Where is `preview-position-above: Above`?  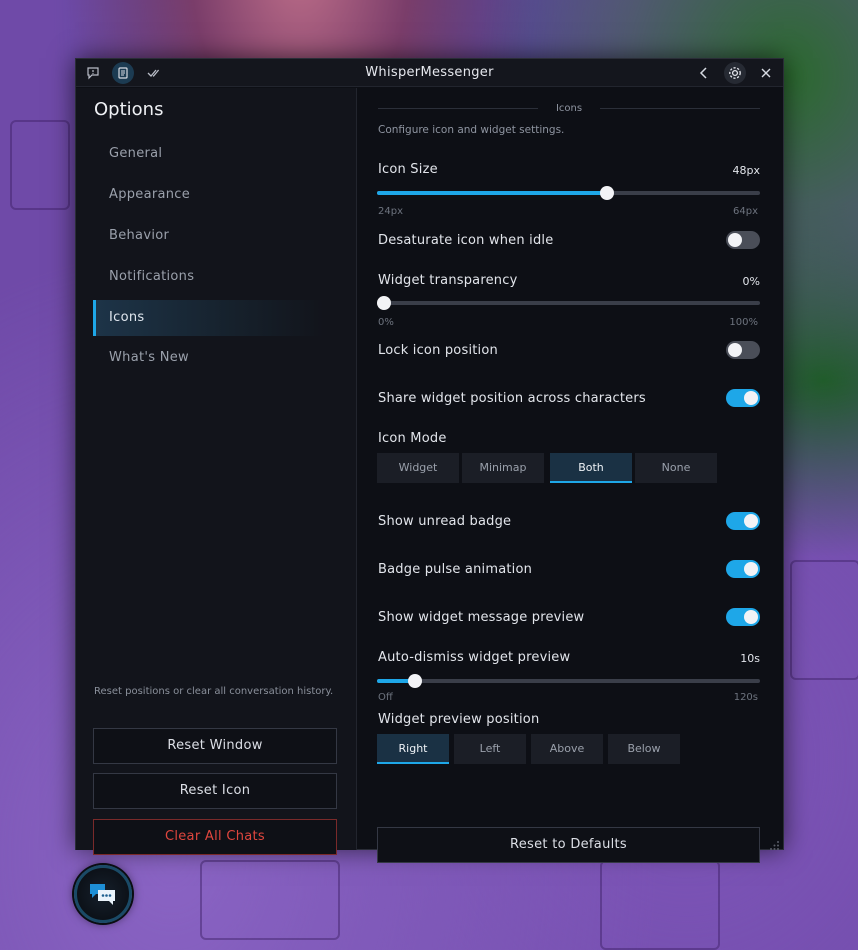
preview-position-above: Above is located at coordinates (567, 749).